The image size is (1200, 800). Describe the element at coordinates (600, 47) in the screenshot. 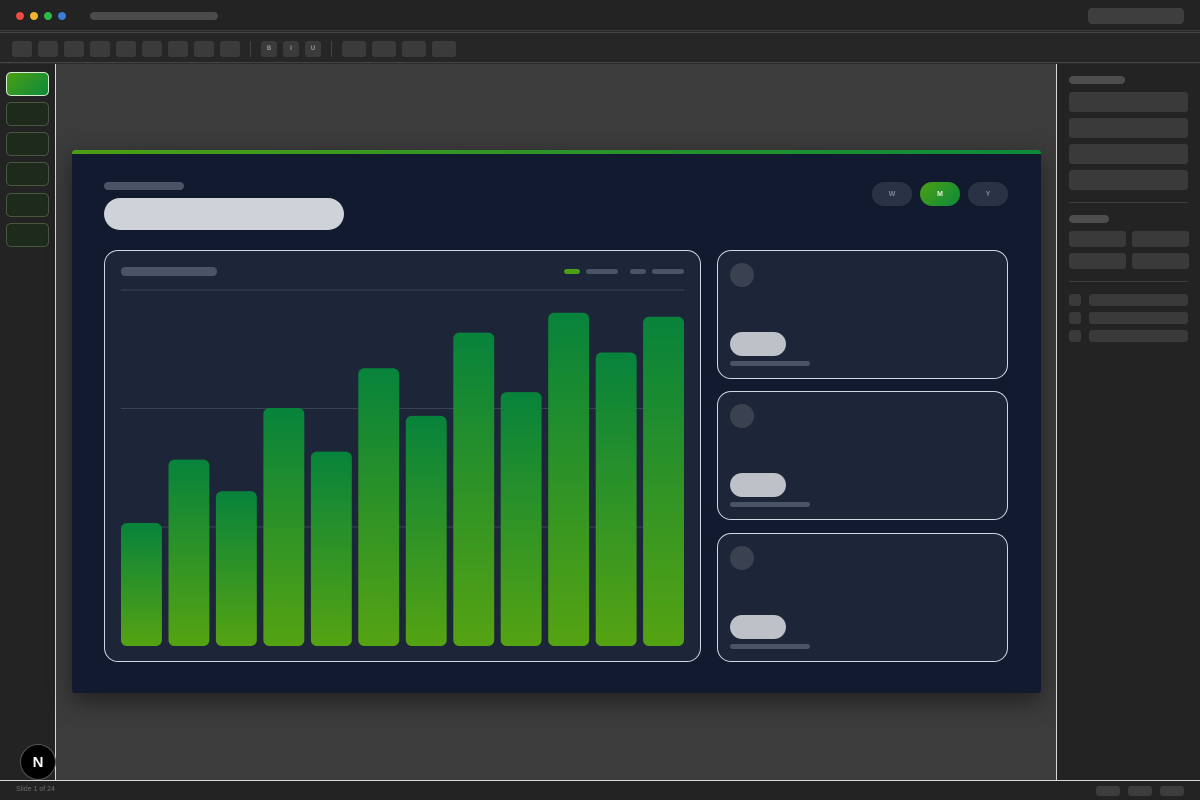

I see `toolbar: B I U` at that location.